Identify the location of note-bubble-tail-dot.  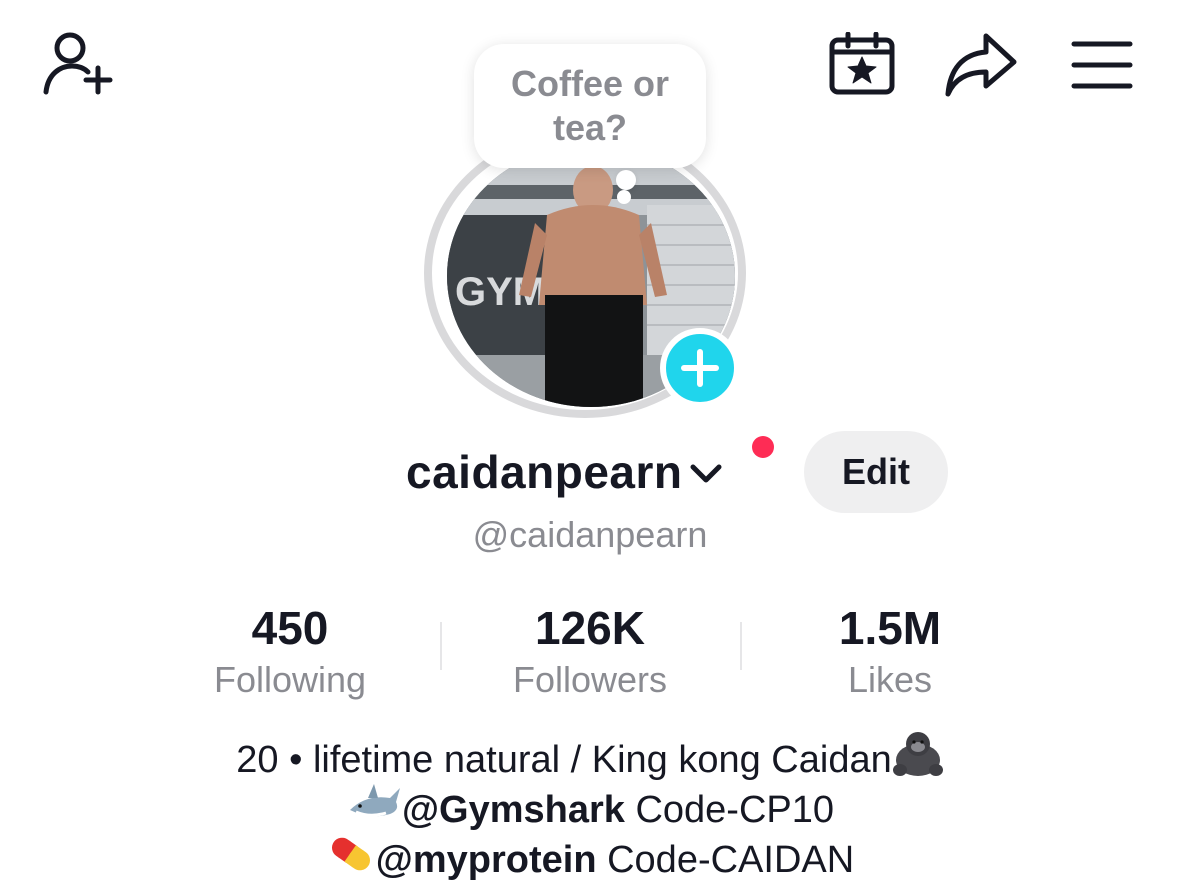
(624, 197).